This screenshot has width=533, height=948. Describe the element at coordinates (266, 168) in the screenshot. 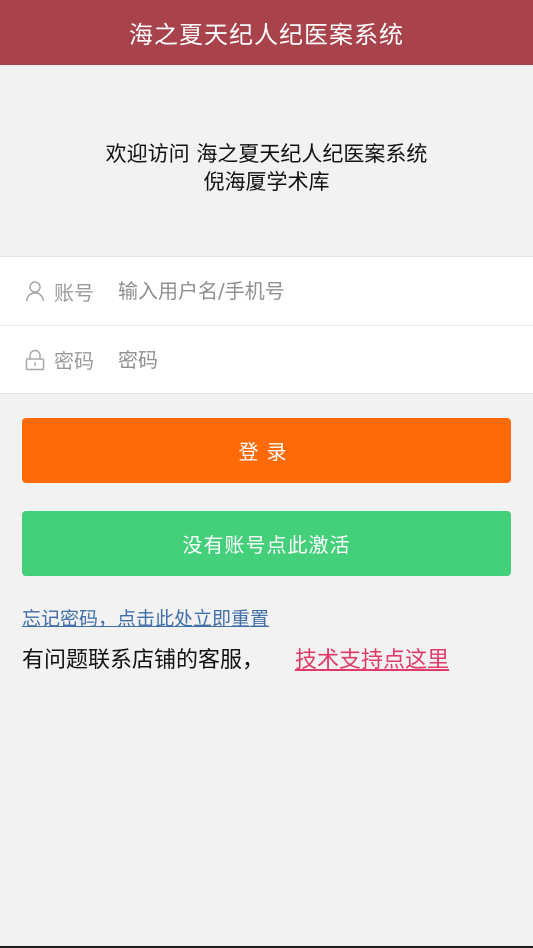

I see `welcome-message: 欢迎访问 海之夏天纪人纪医案系统 倪海厦学术库` at that location.